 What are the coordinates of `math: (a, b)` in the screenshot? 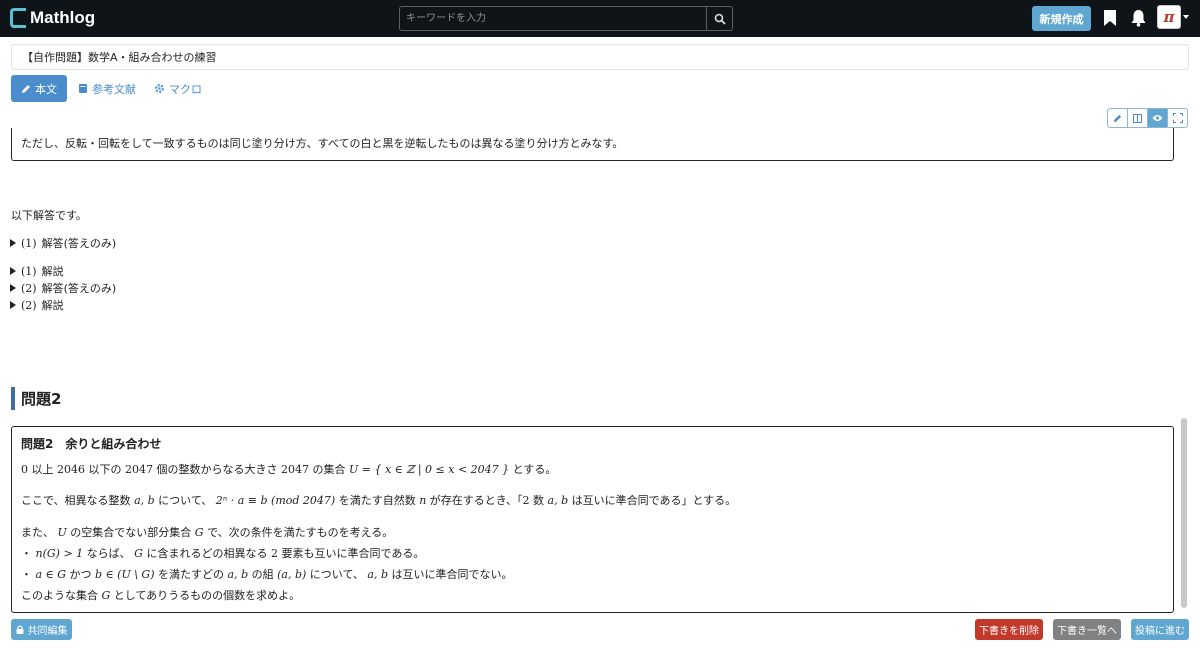 It's located at (292, 574).